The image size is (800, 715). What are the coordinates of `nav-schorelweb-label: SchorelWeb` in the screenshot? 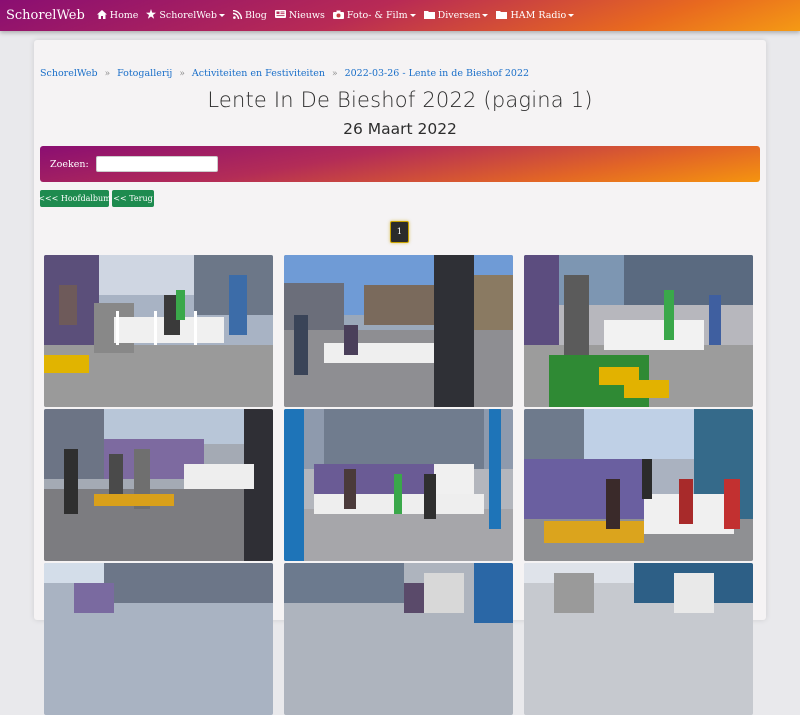 It's located at (188, 15).